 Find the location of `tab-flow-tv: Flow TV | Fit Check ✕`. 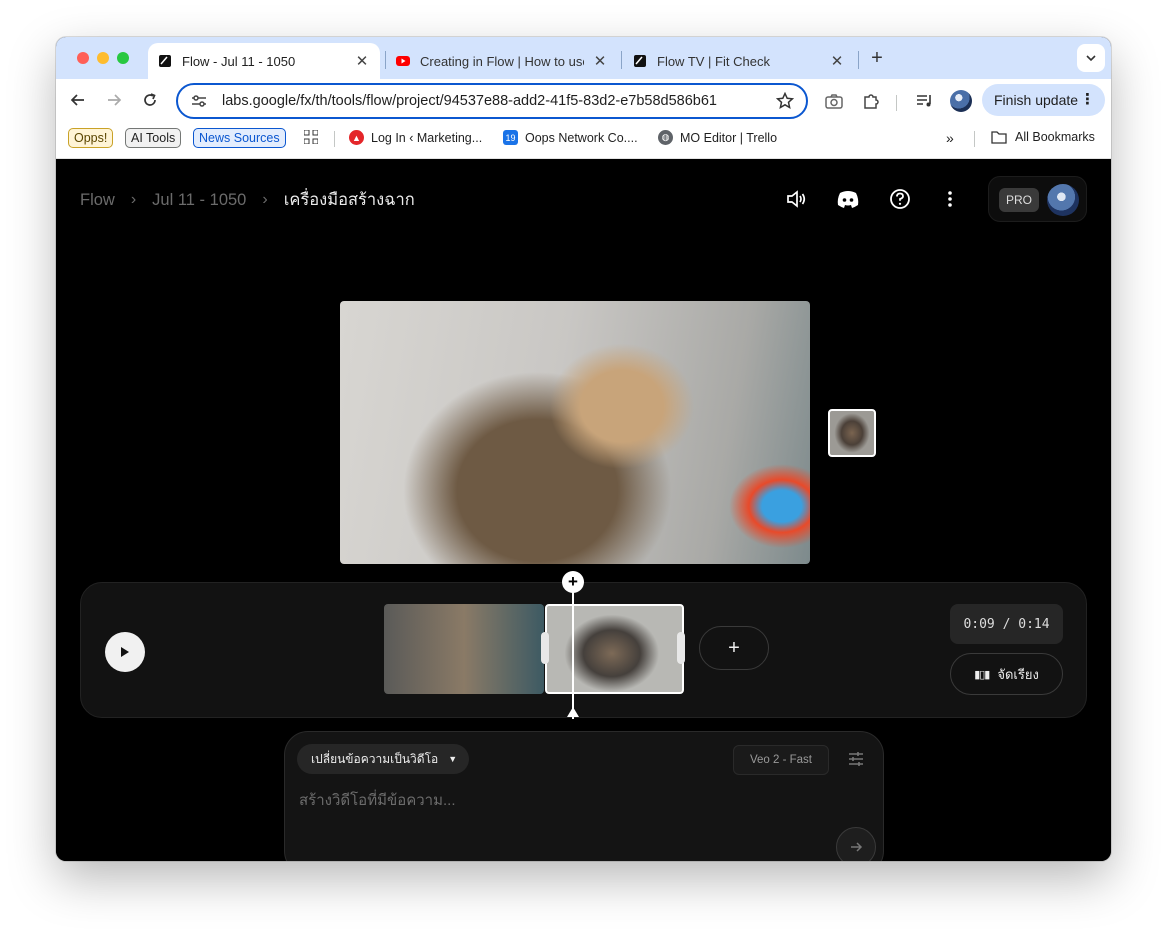

tab-flow-tv: Flow TV | Fit Check ✕ is located at coordinates (739, 61).